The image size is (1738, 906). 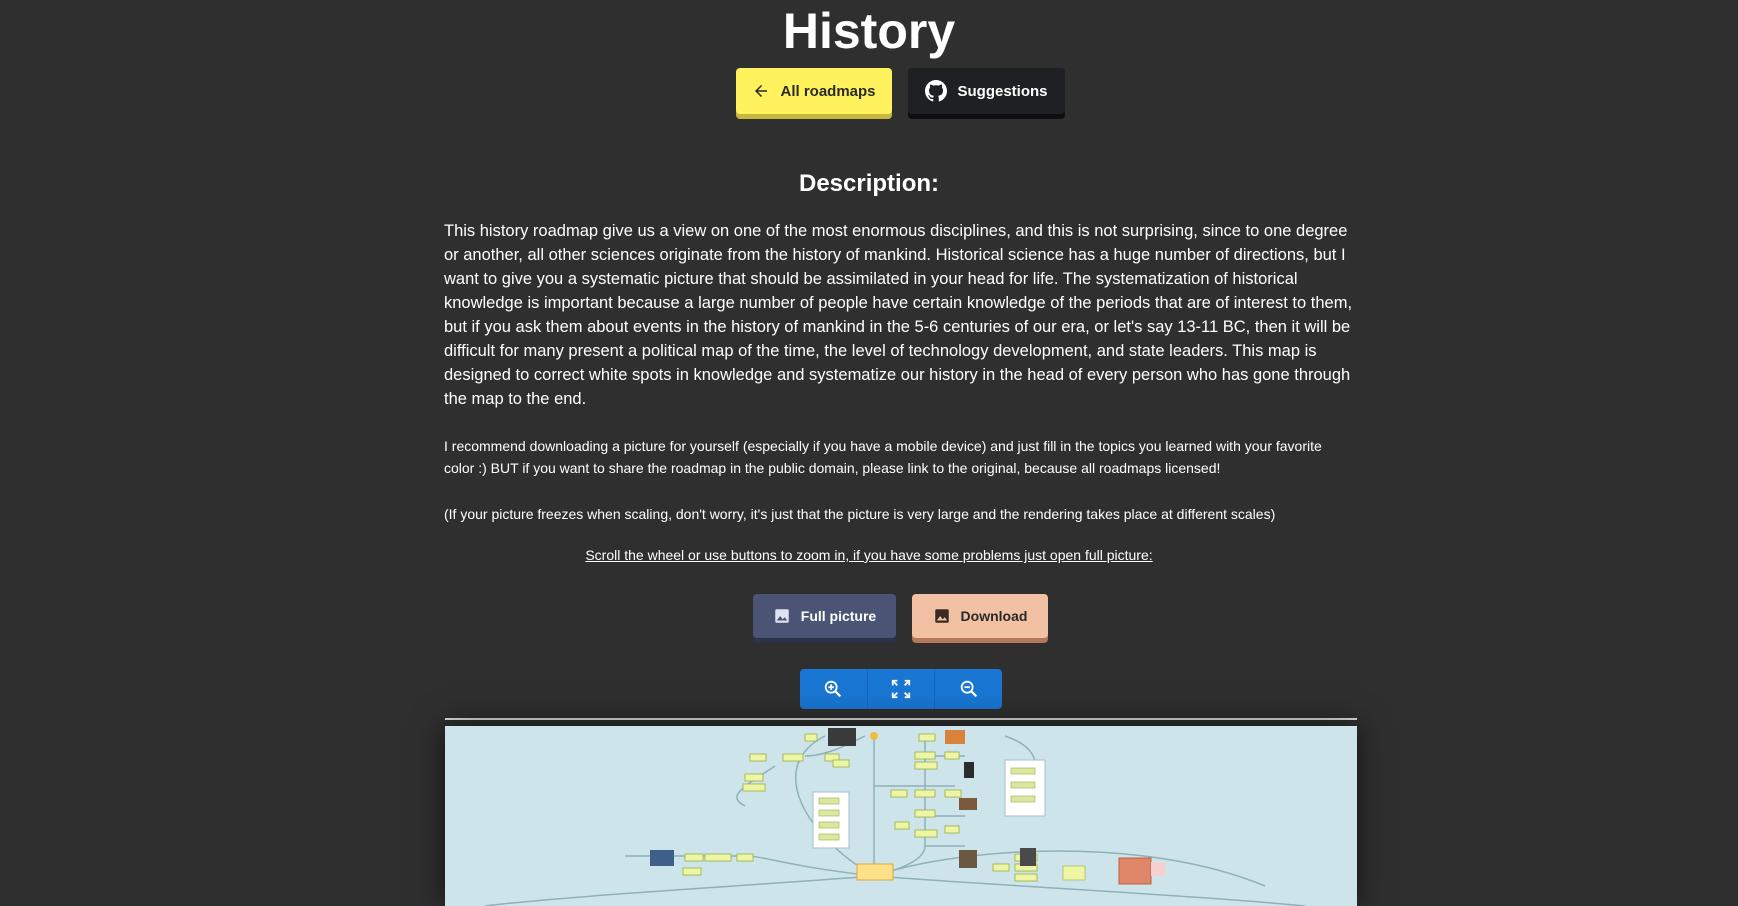 I want to click on zoom-out-icon, so click(x=968, y=689).